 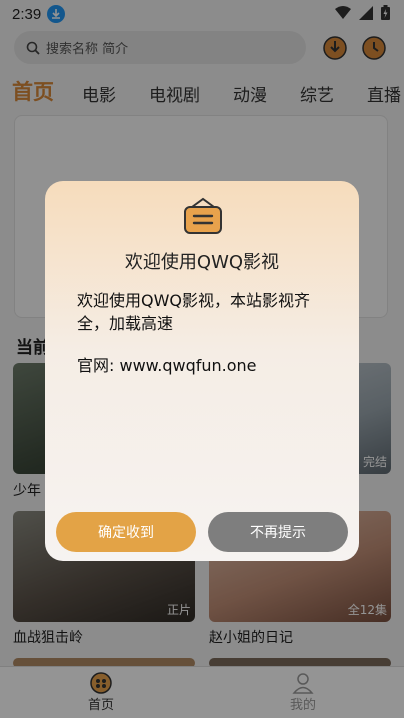 What do you see at coordinates (202, 262) in the screenshot?
I see `dialog-title: 欢迎使用QWQ影视` at bounding box center [202, 262].